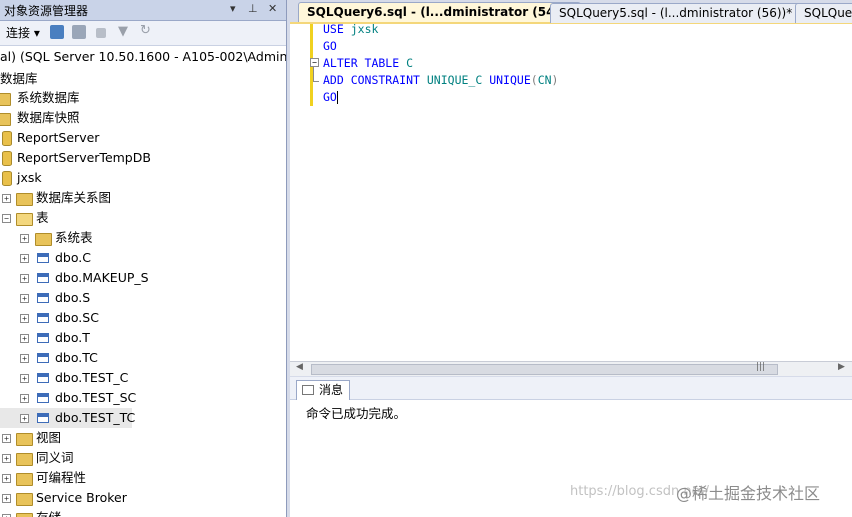 This screenshot has height=517, width=852. What do you see at coordinates (313, 74) in the screenshot?
I see `outline-line` at bounding box center [313, 74].